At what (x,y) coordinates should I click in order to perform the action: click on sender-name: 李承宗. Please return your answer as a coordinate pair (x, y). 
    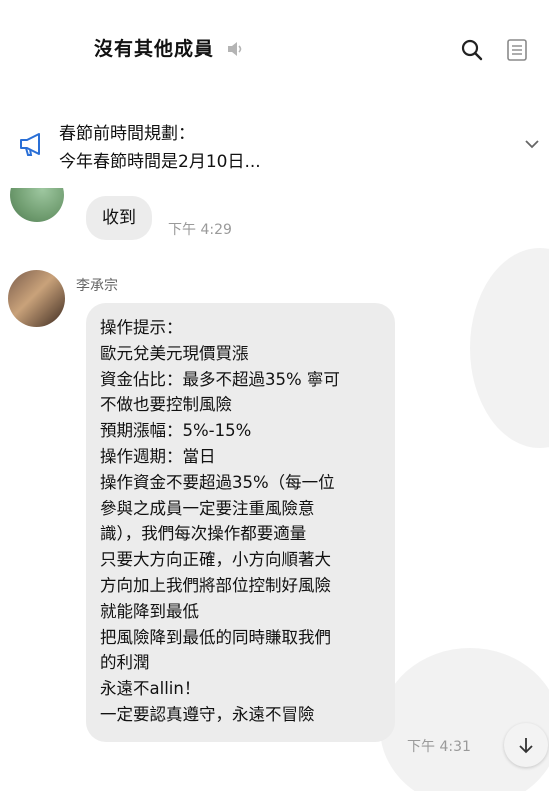
    Looking at the image, I should click on (97, 286).